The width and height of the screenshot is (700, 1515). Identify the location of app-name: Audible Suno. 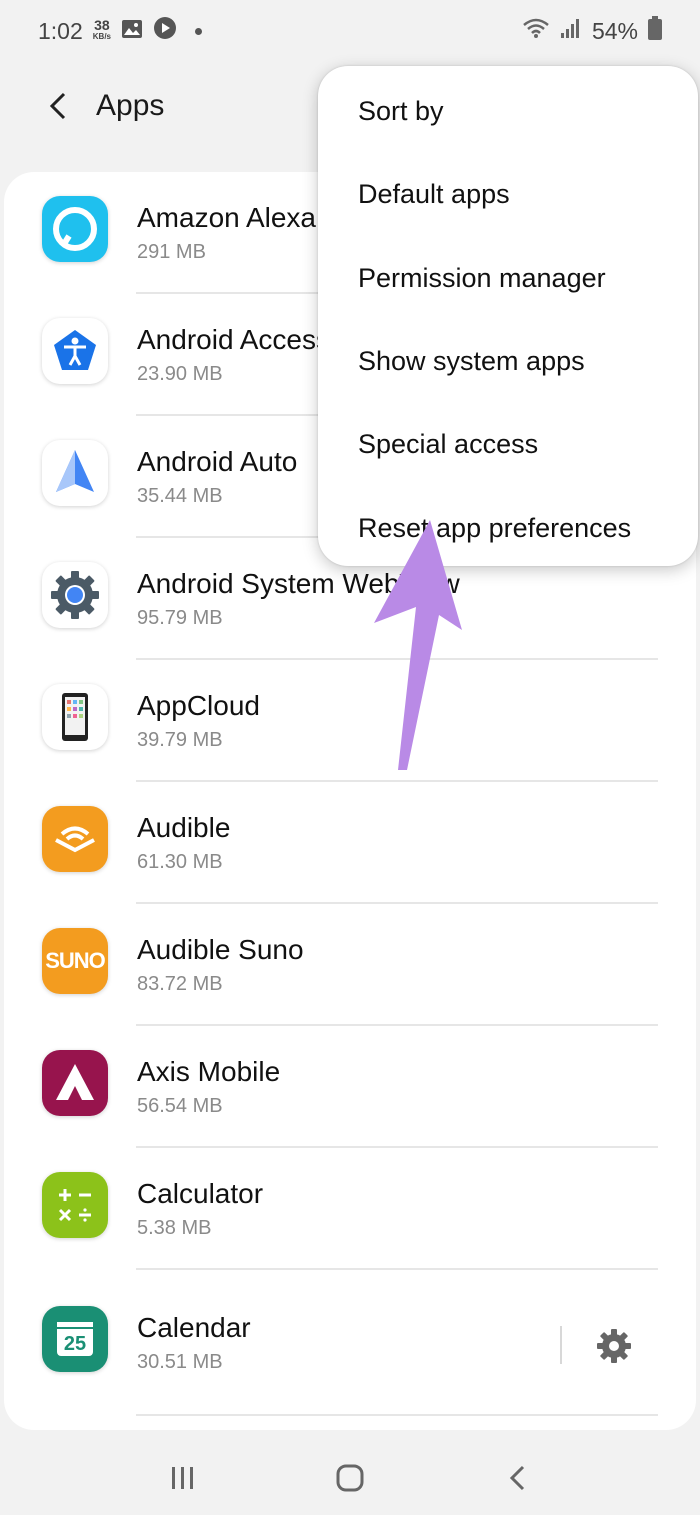
(220, 949).